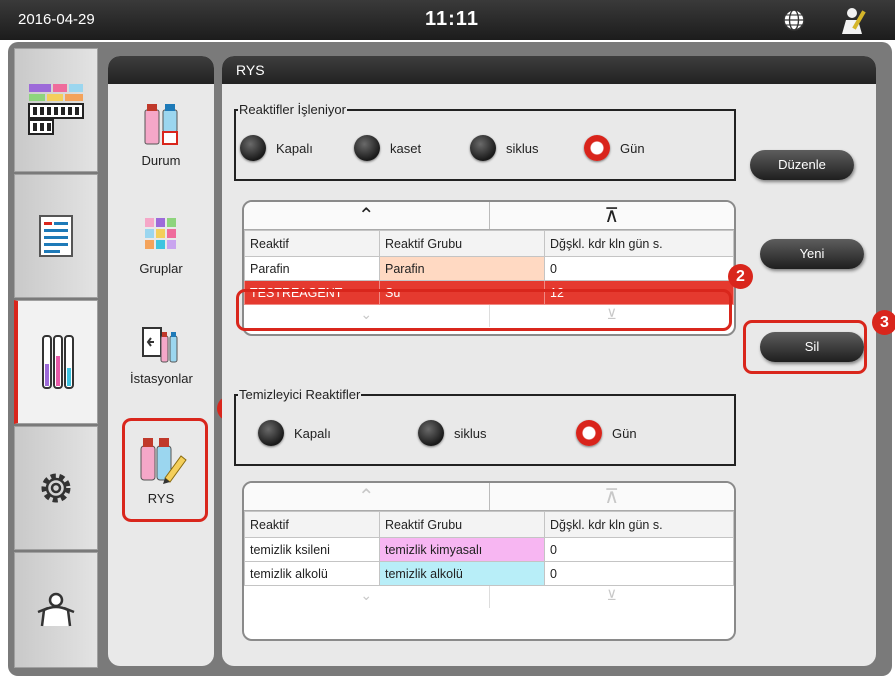 This screenshot has width=895, height=680. I want to click on reagent-status-icon, so click(161, 124).